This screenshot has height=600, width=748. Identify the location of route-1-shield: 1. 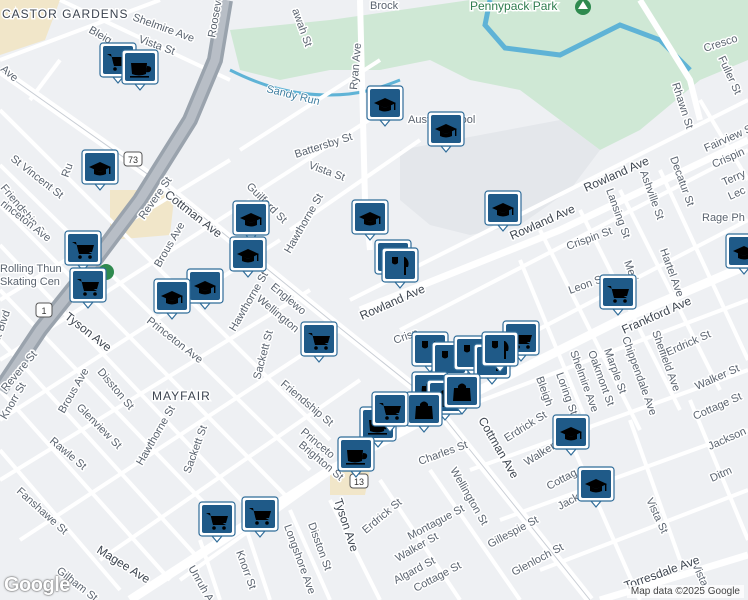
(44, 310).